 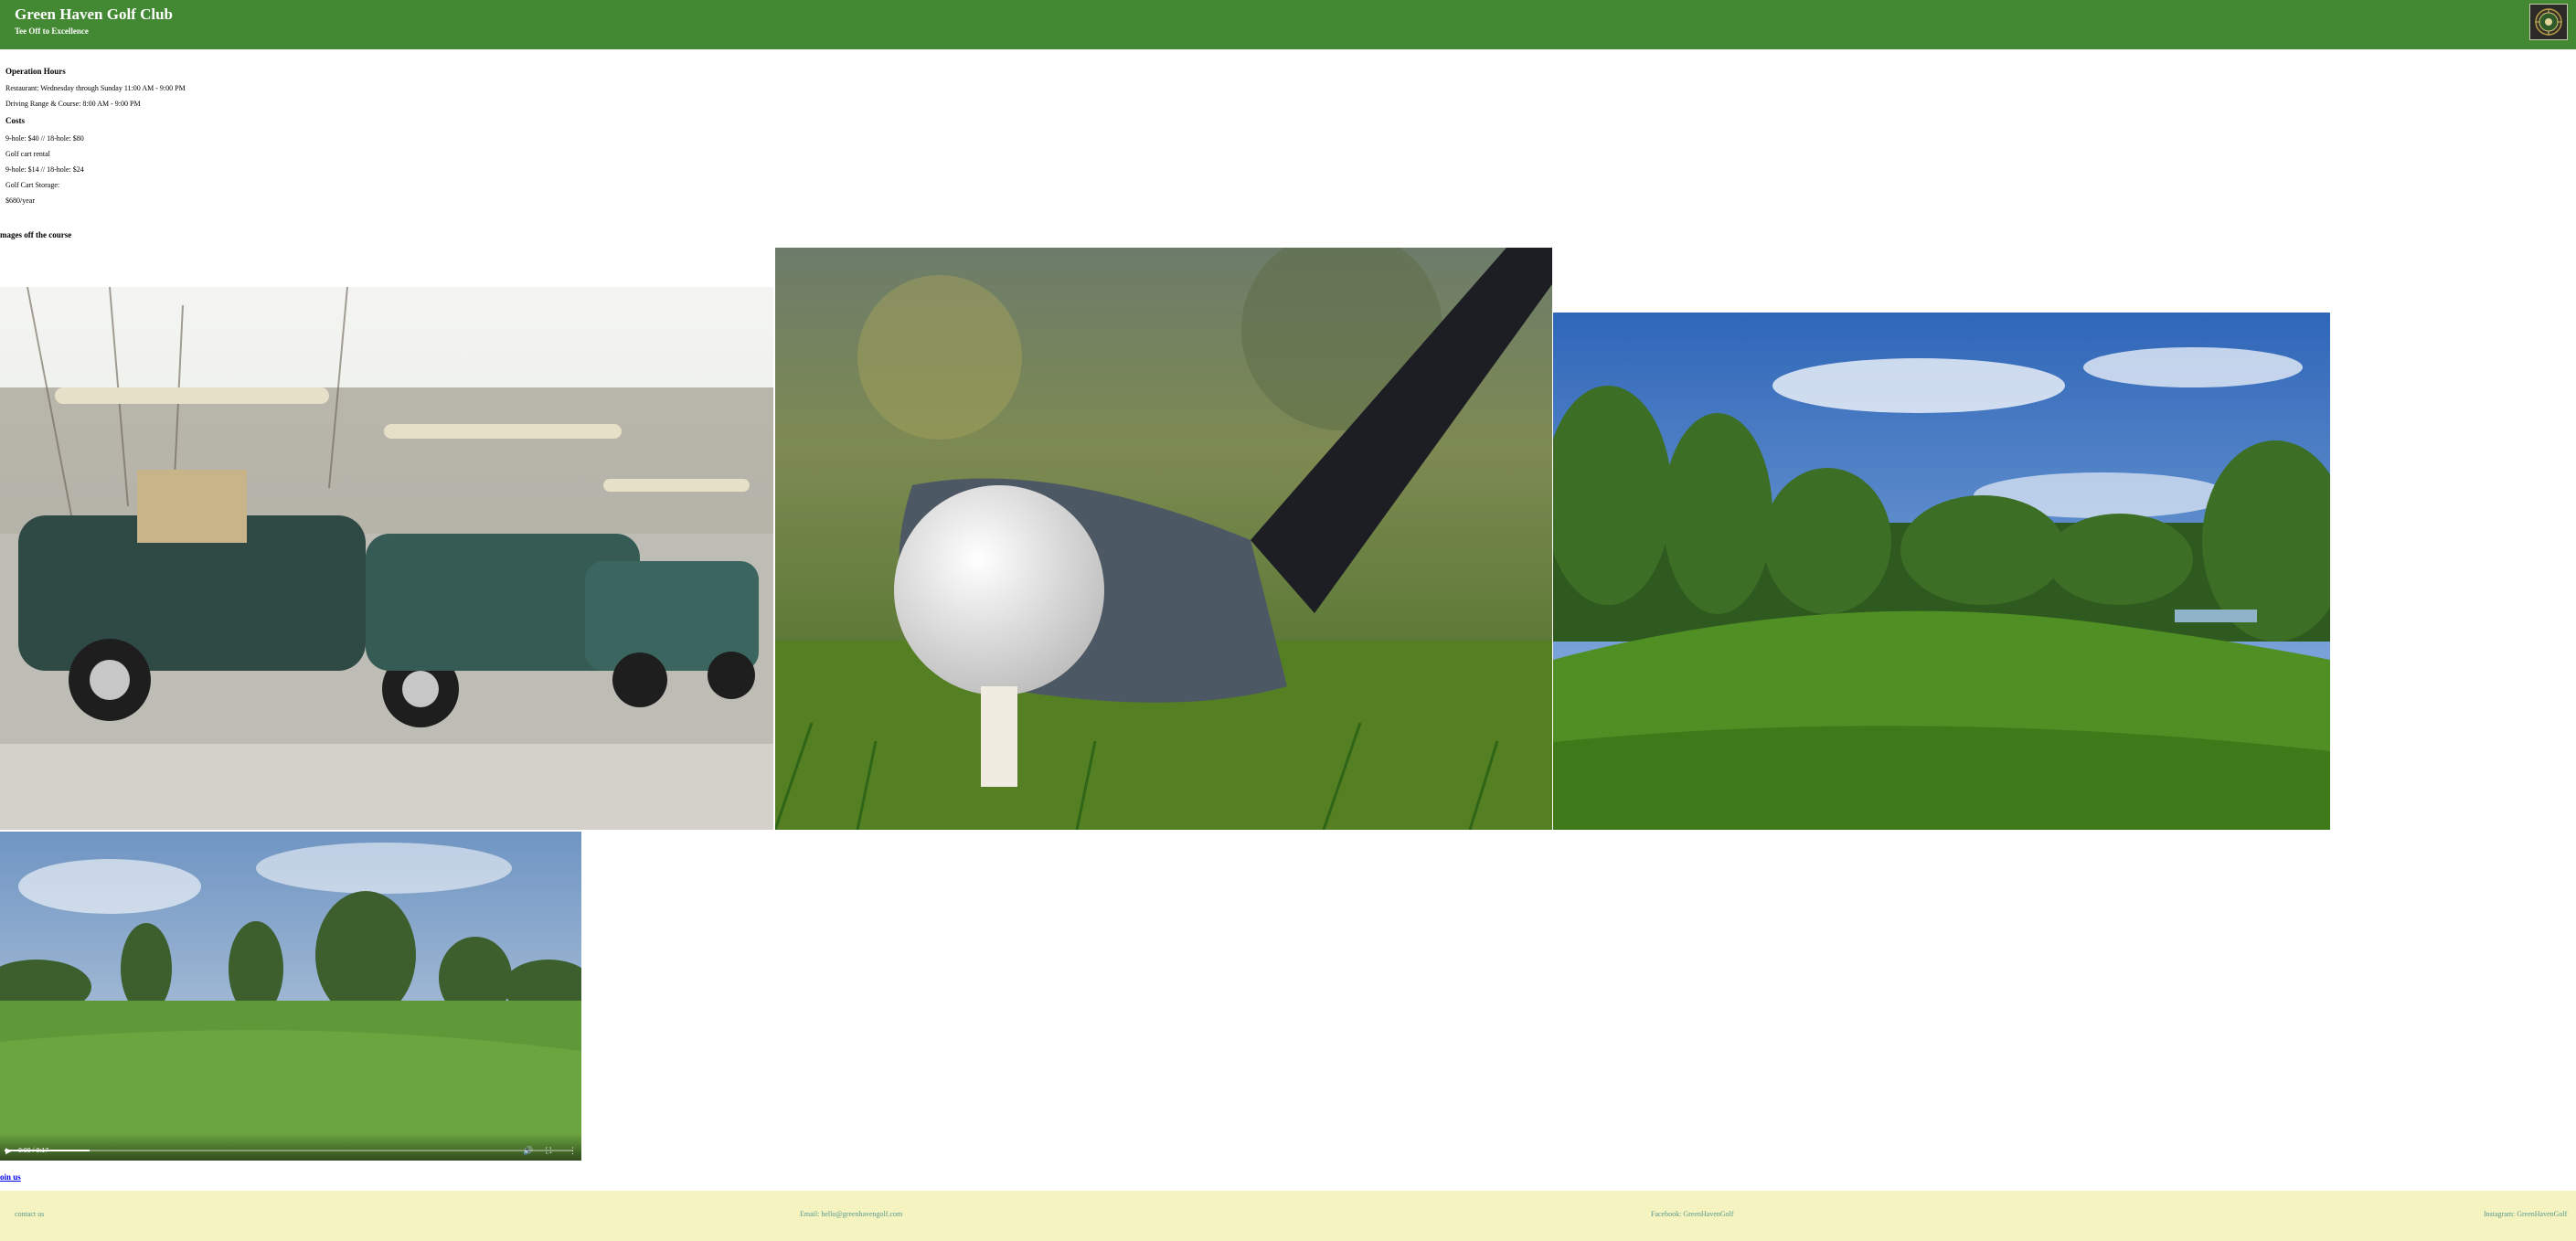 What do you see at coordinates (52, 31) in the screenshot?
I see `page-subtitle: Tee Off to Excellence` at bounding box center [52, 31].